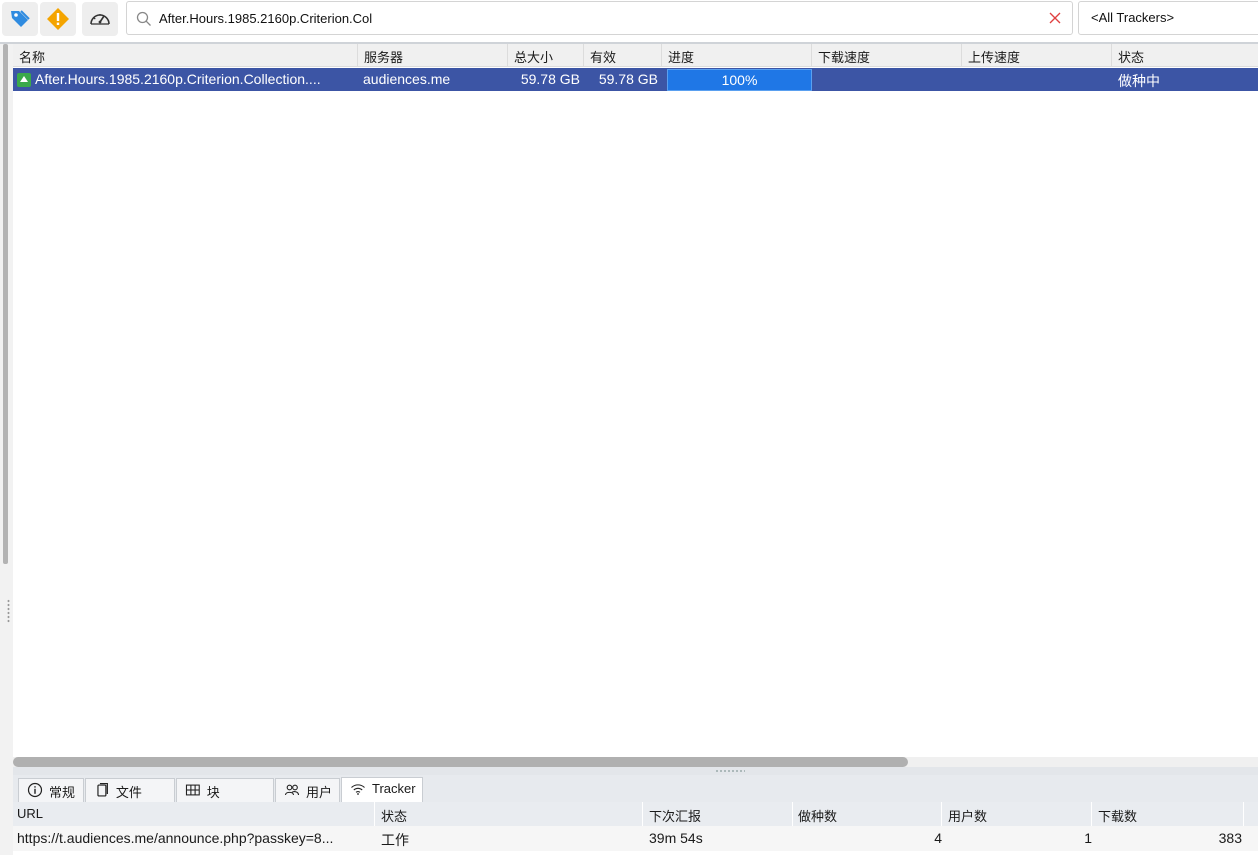  Describe the element at coordinates (1230, 838) in the screenshot. I see `tracker-downloads: 383` at that location.